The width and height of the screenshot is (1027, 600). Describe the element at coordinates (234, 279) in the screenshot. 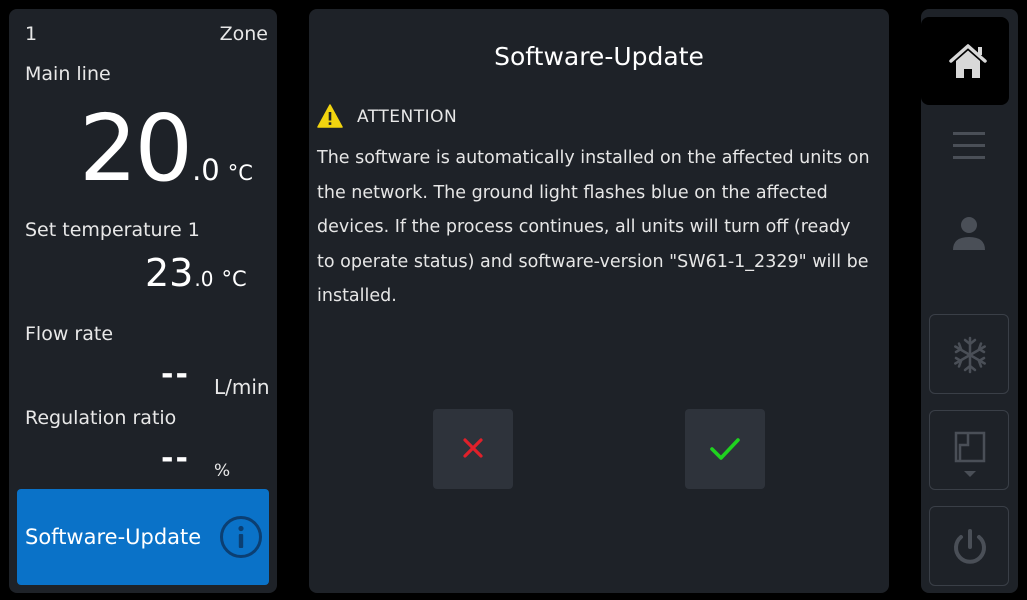

I see `set-temp-unit: °C` at that location.